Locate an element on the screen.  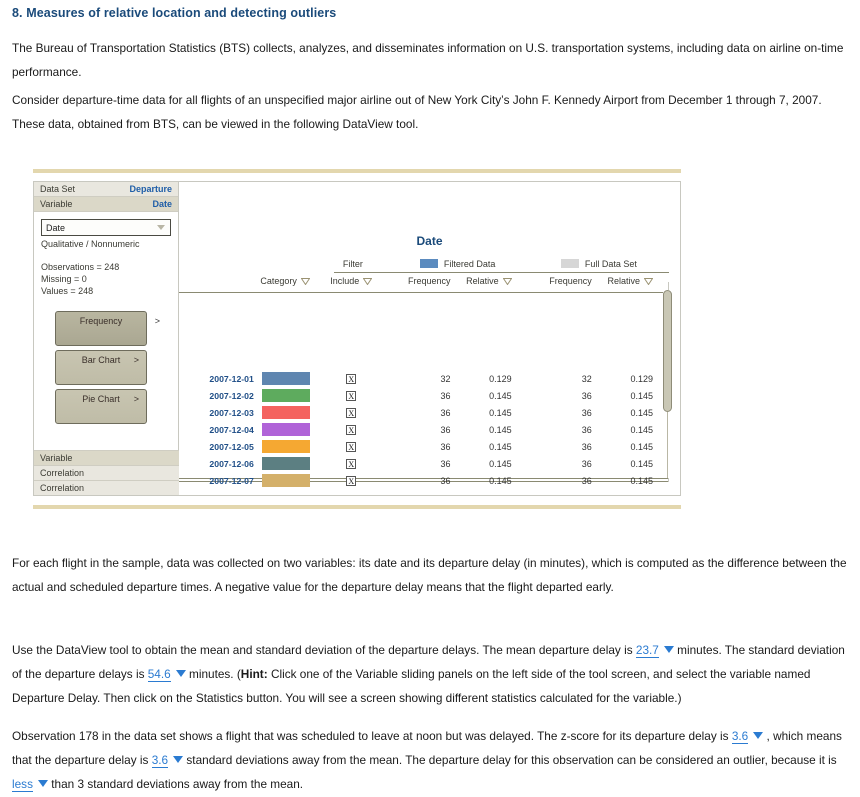
bar-chart-button-label: Bar Chart is located at coordinates (101, 360).